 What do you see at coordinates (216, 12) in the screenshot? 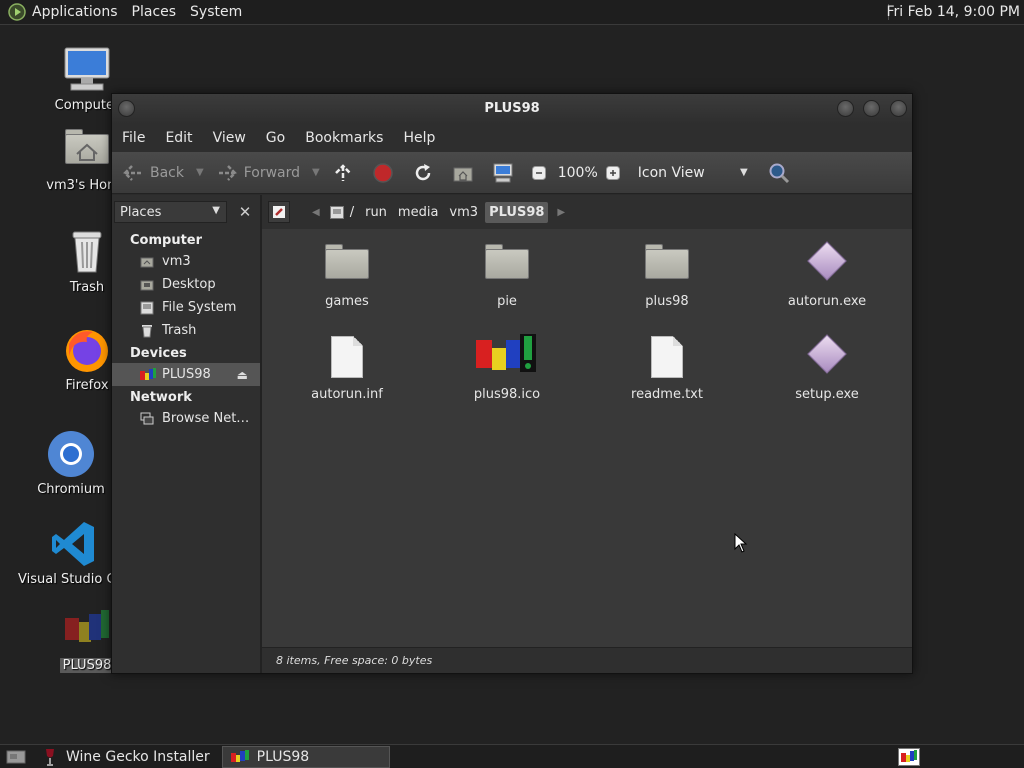
I see `system-menu: System` at bounding box center [216, 12].